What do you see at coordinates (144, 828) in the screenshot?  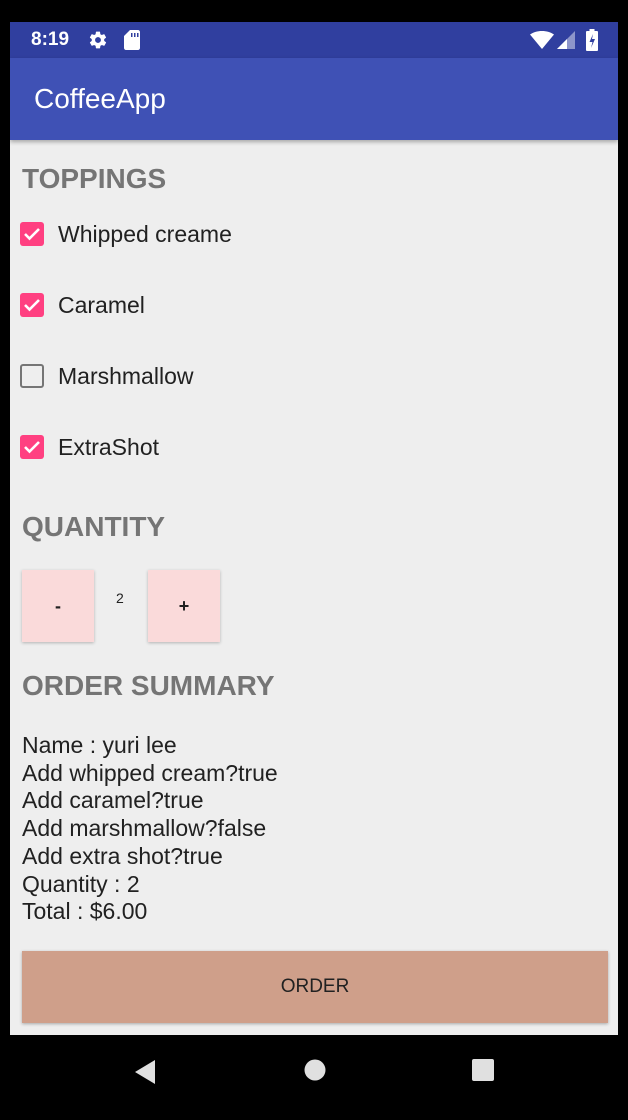 I see `summary-line: Add marshmallow?false` at bounding box center [144, 828].